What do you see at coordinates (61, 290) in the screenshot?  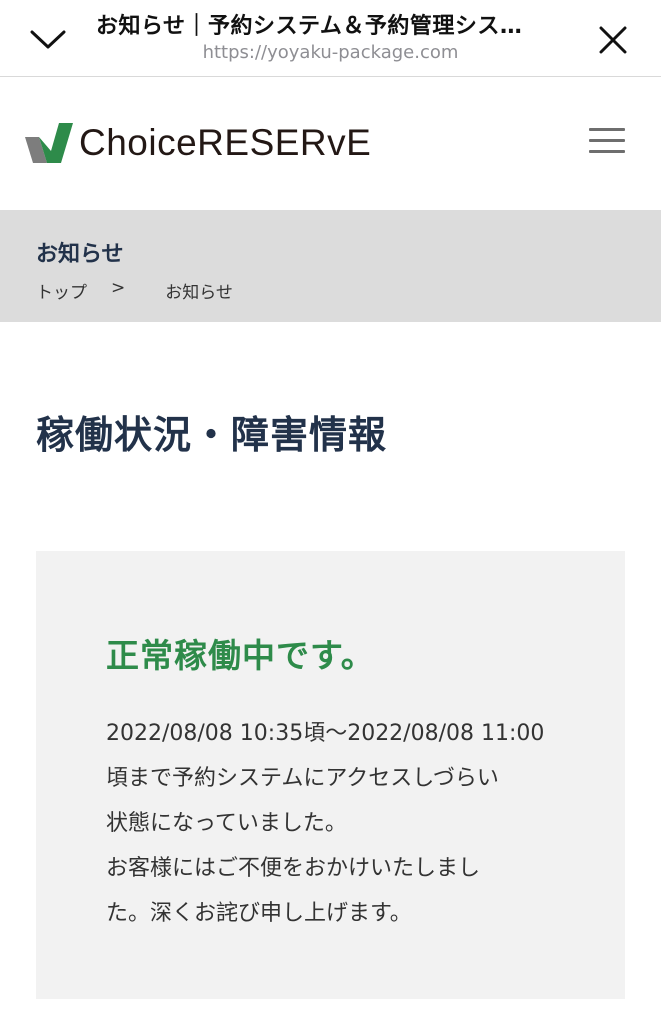 I see `breadcrumb-link-top: トップ` at bounding box center [61, 290].